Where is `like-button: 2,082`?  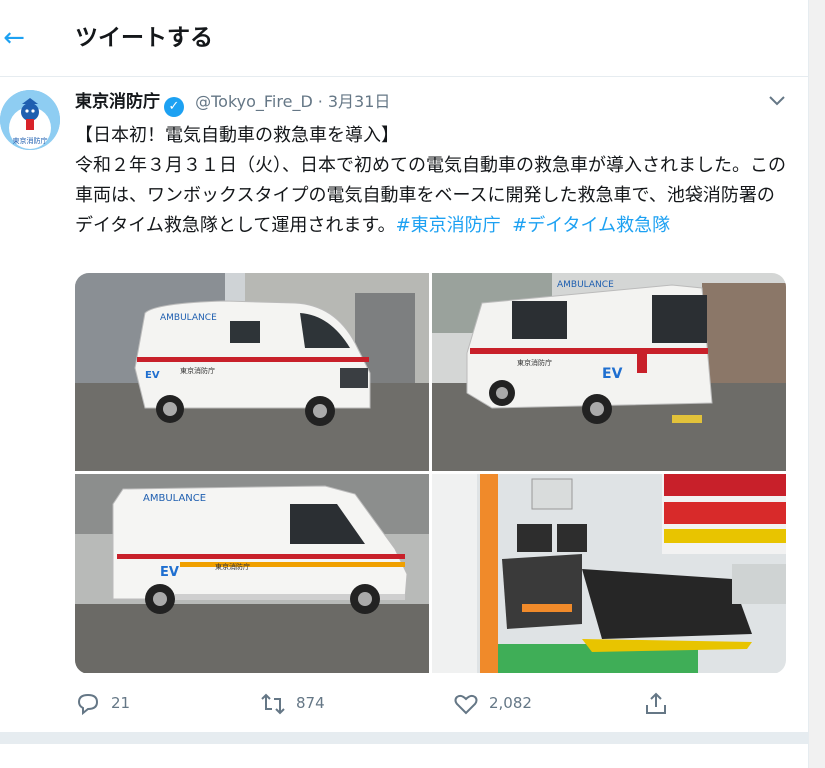
like-button: 2,082 is located at coordinates (492, 703).